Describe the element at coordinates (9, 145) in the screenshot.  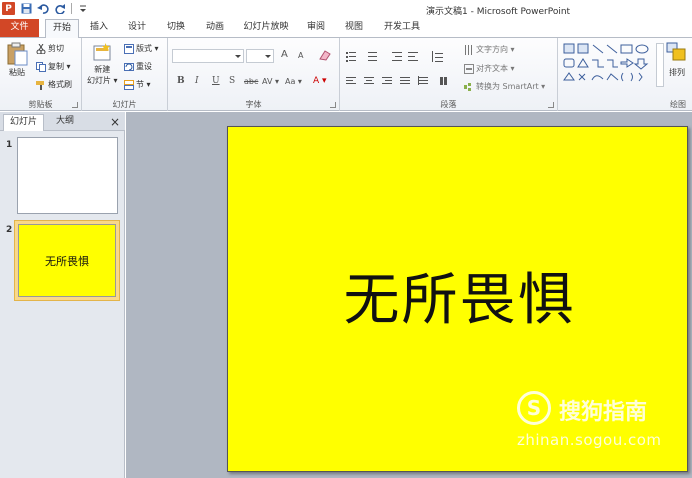
I see `slide-number-1: 1` at that location.